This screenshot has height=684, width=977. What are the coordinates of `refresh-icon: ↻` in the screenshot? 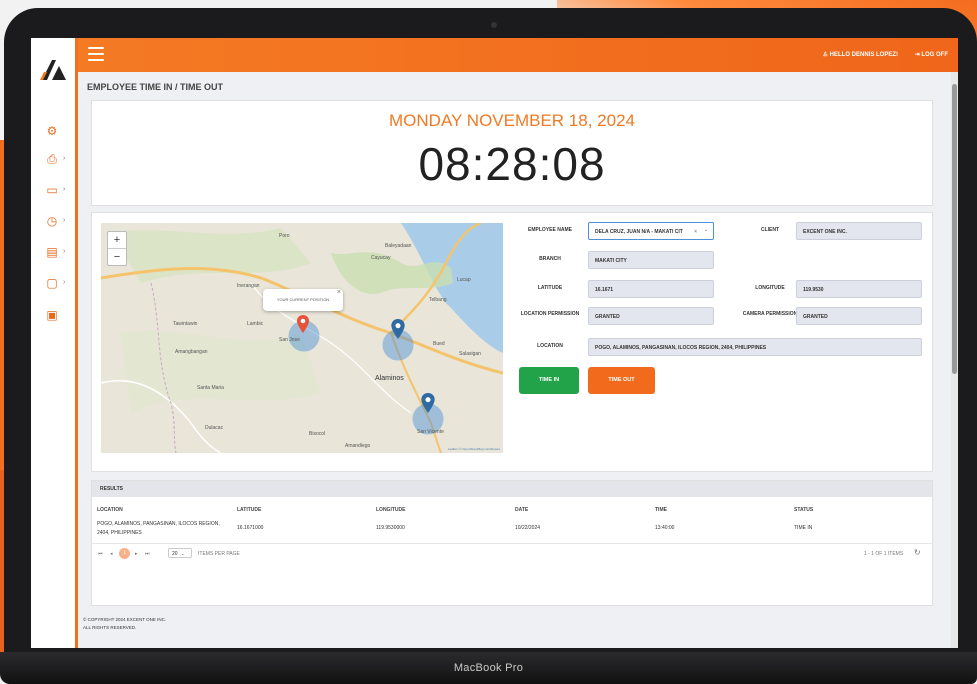 It's located at (917, 552).